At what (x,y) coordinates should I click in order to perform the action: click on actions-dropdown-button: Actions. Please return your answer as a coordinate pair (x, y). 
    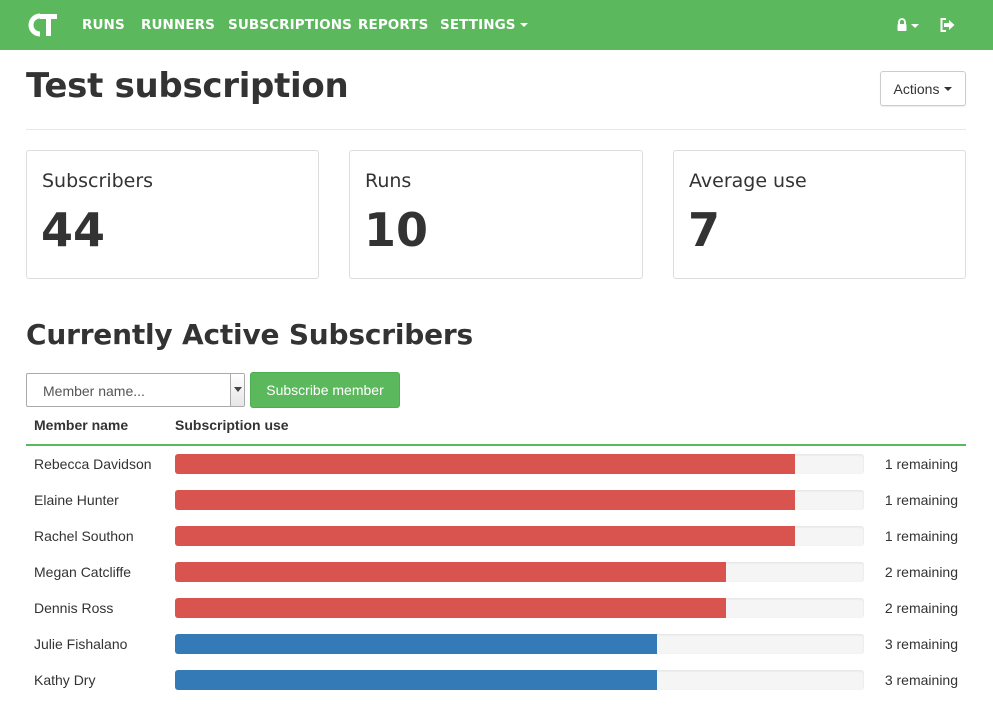
    Looking at the image, I should click on (923, 88).